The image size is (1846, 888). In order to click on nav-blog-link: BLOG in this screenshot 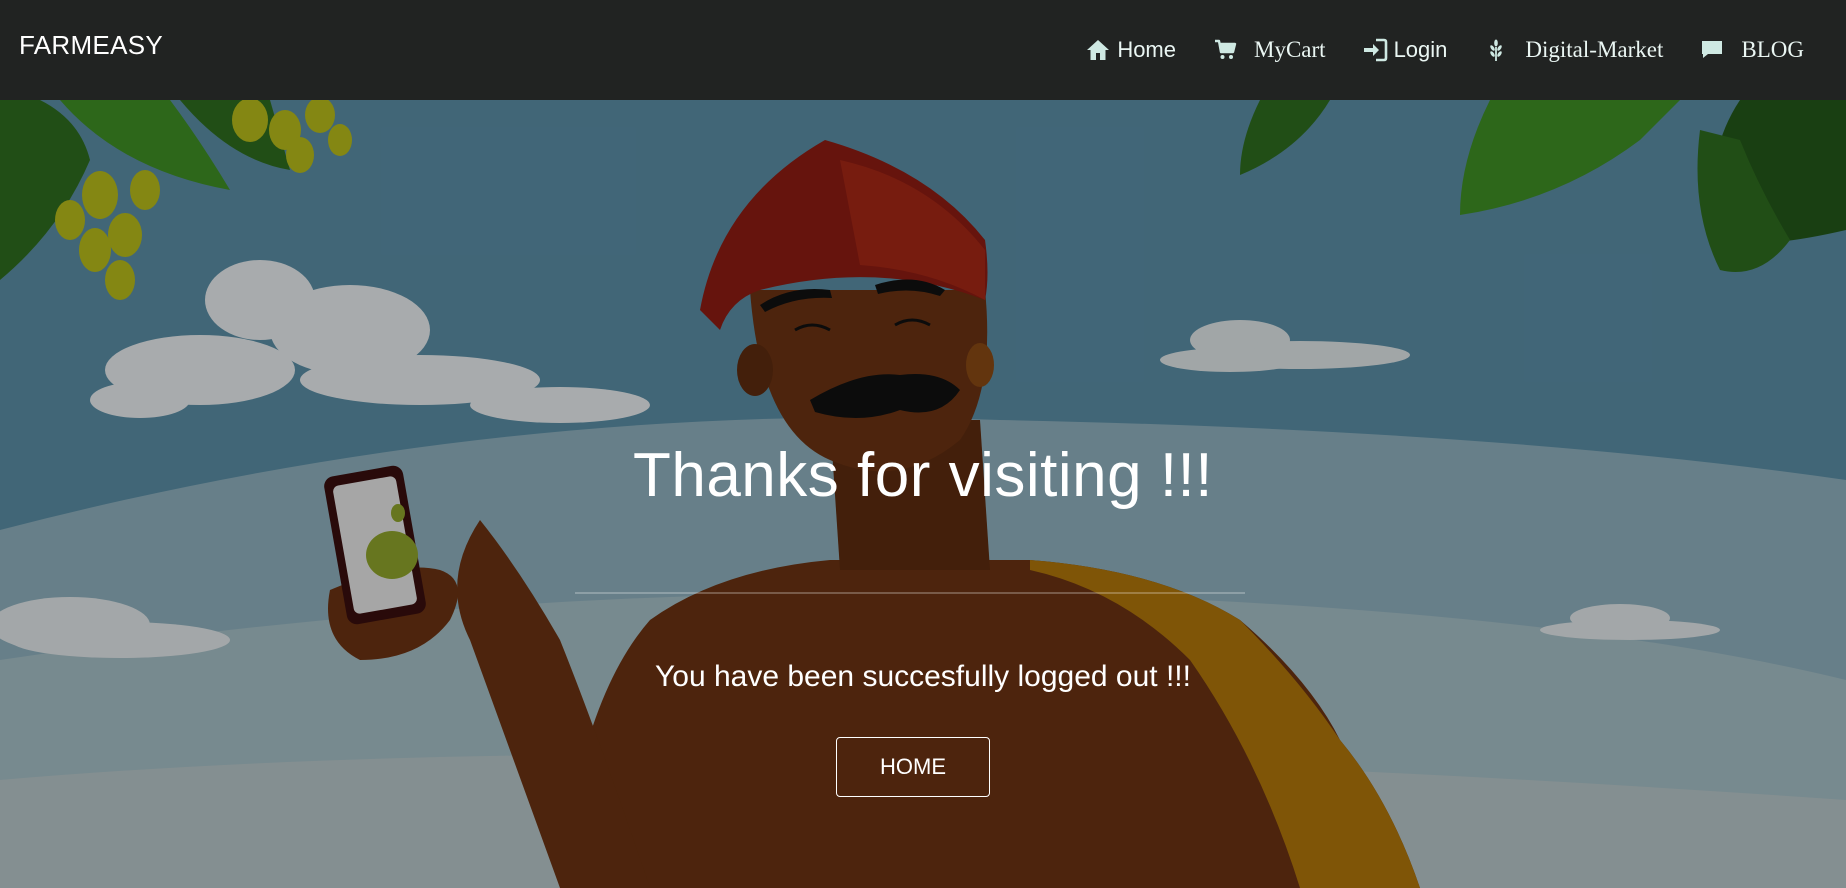, I will do `click(1751, 50)`.